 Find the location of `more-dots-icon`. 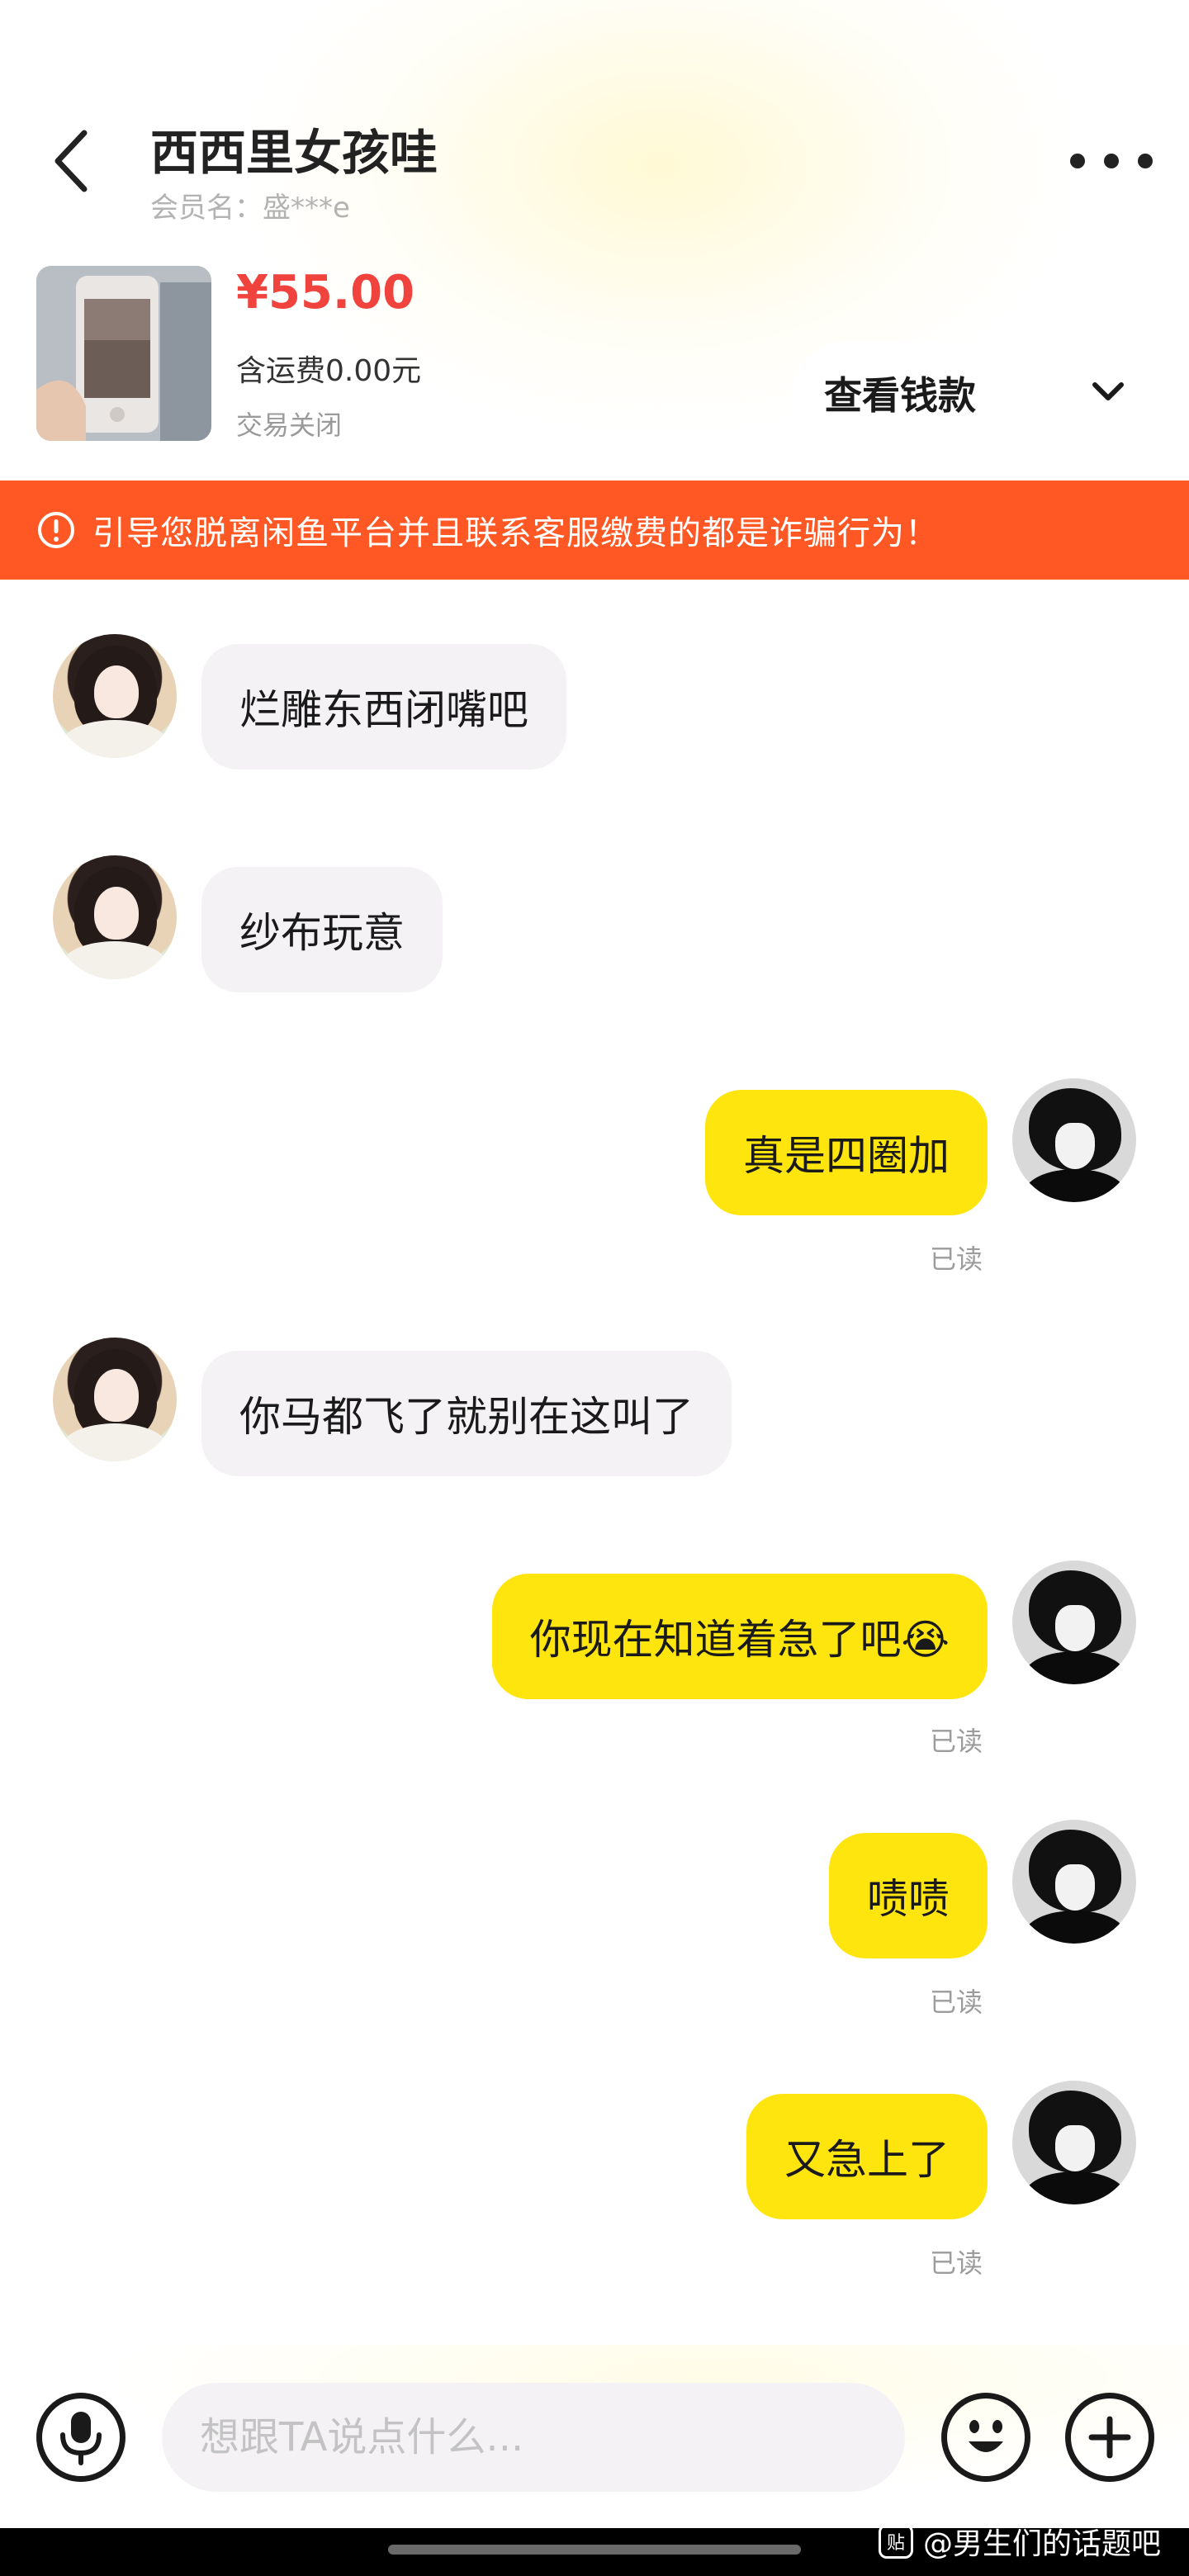

more-dots-icon is located at coordinates (1077, 161).